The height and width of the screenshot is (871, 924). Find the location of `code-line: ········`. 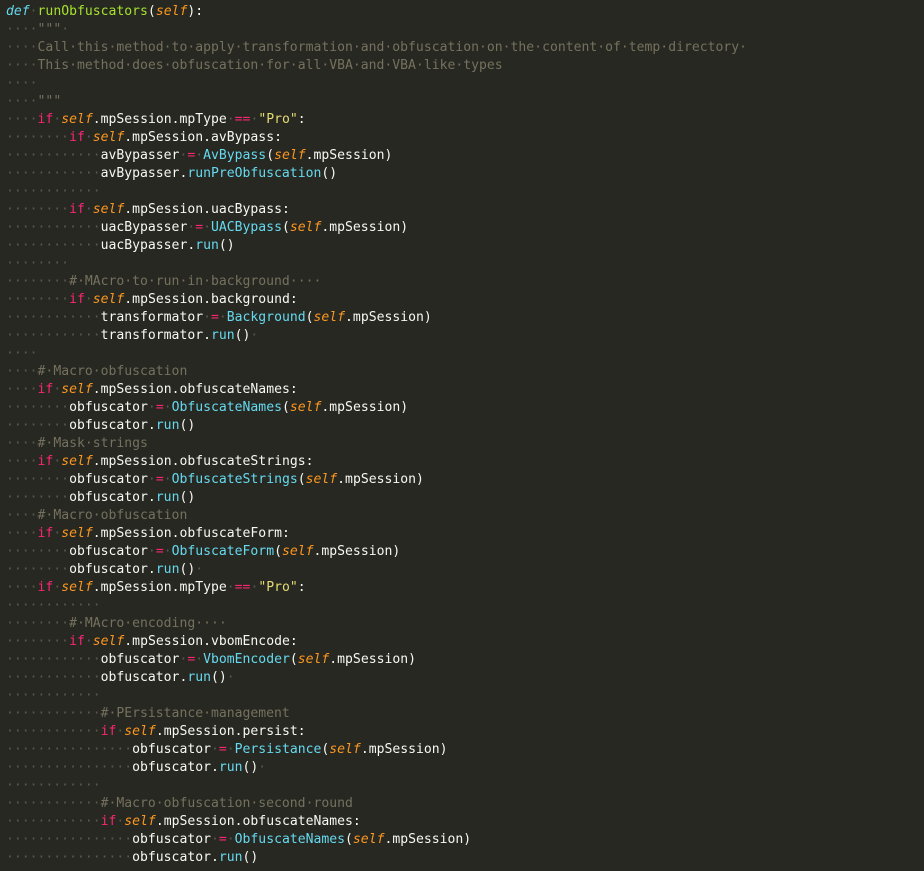

code-line: ········ is located at coordinates (37, 264).